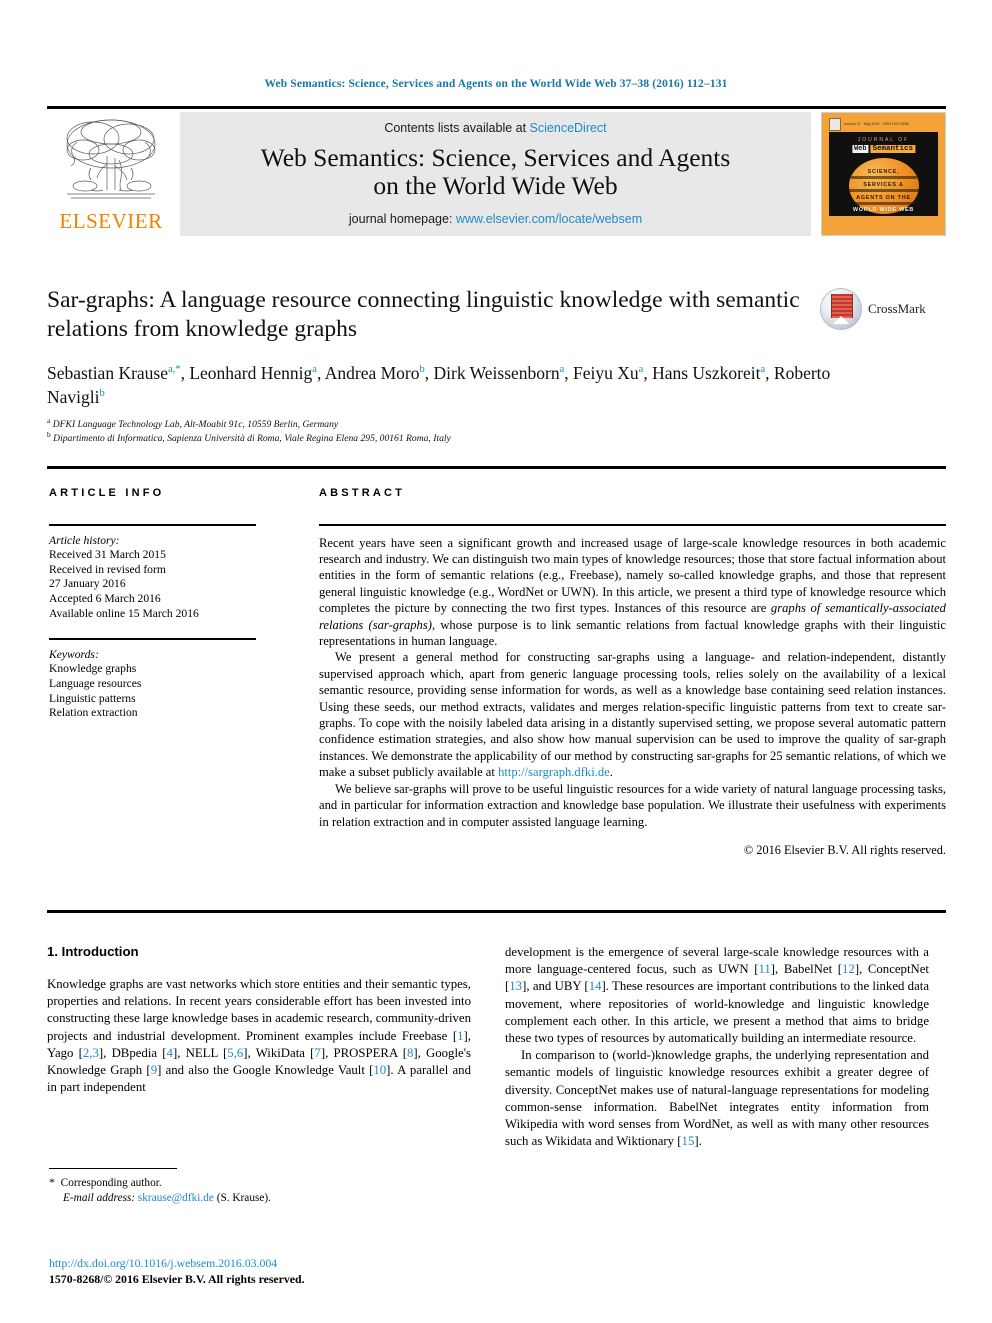  I want to click on email-link: skrause@dfki.de, so click(176, 1198).